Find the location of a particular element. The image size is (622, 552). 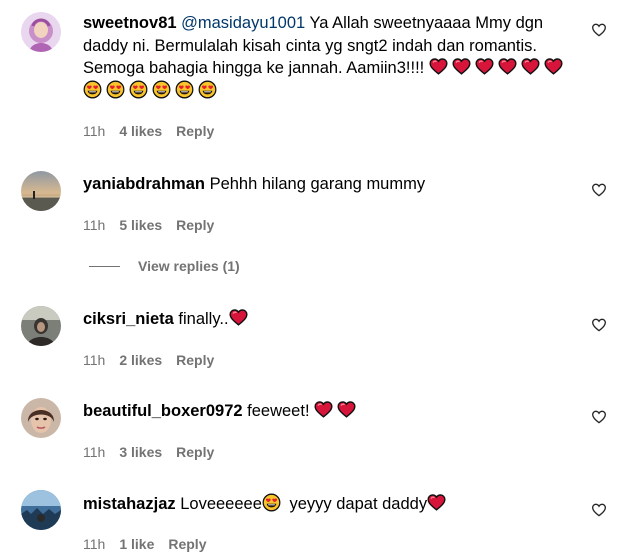

comment-meta: 11h 4 likes Reply is located at coordinates (148, 131).